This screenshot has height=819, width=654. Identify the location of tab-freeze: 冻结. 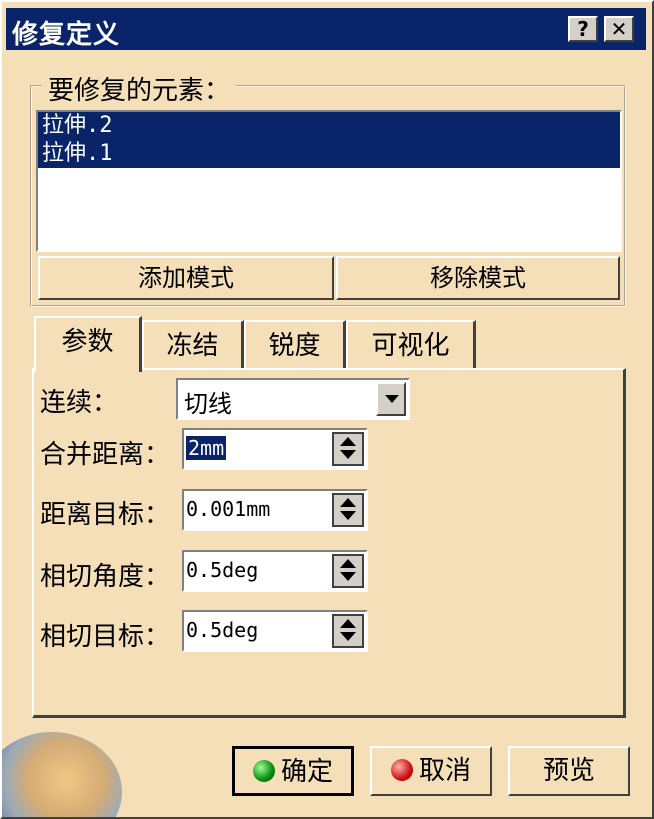
(193, 345).